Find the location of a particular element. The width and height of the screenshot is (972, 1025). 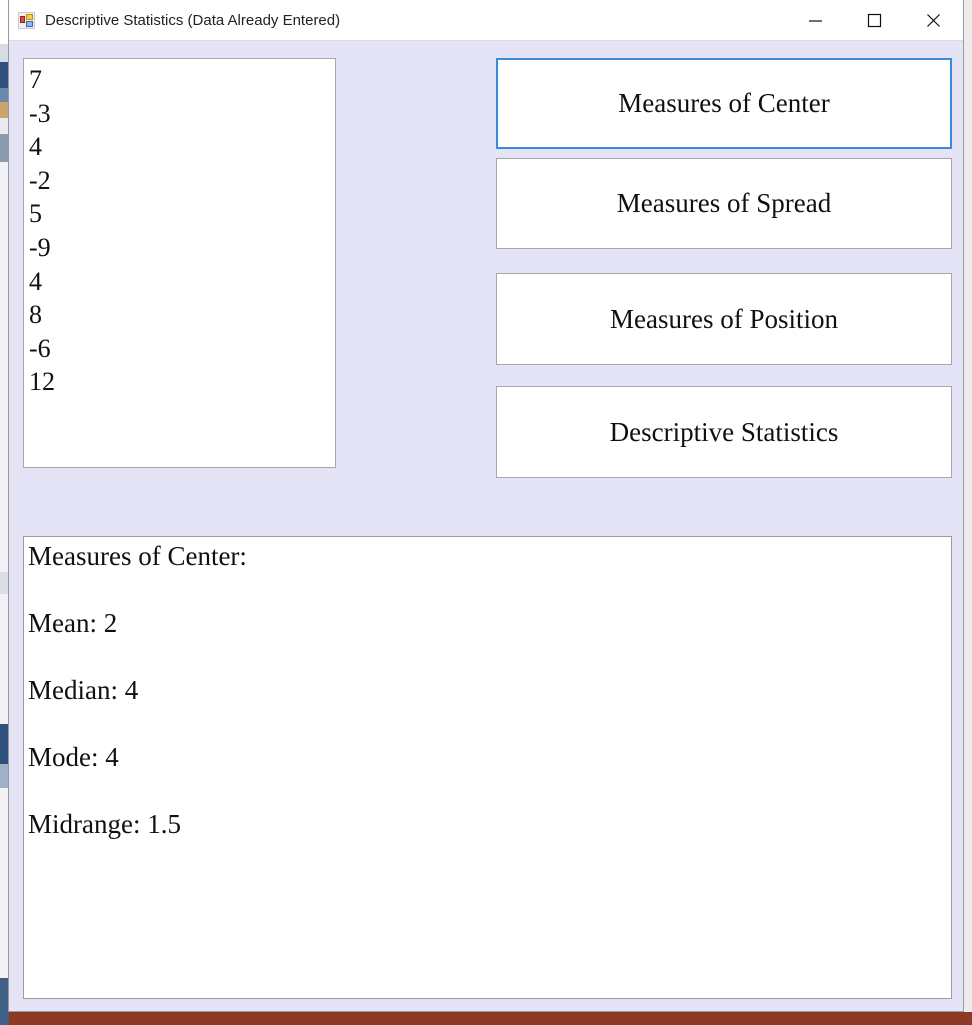

result-line: Median: 4 is located at coordinates (83, 690).